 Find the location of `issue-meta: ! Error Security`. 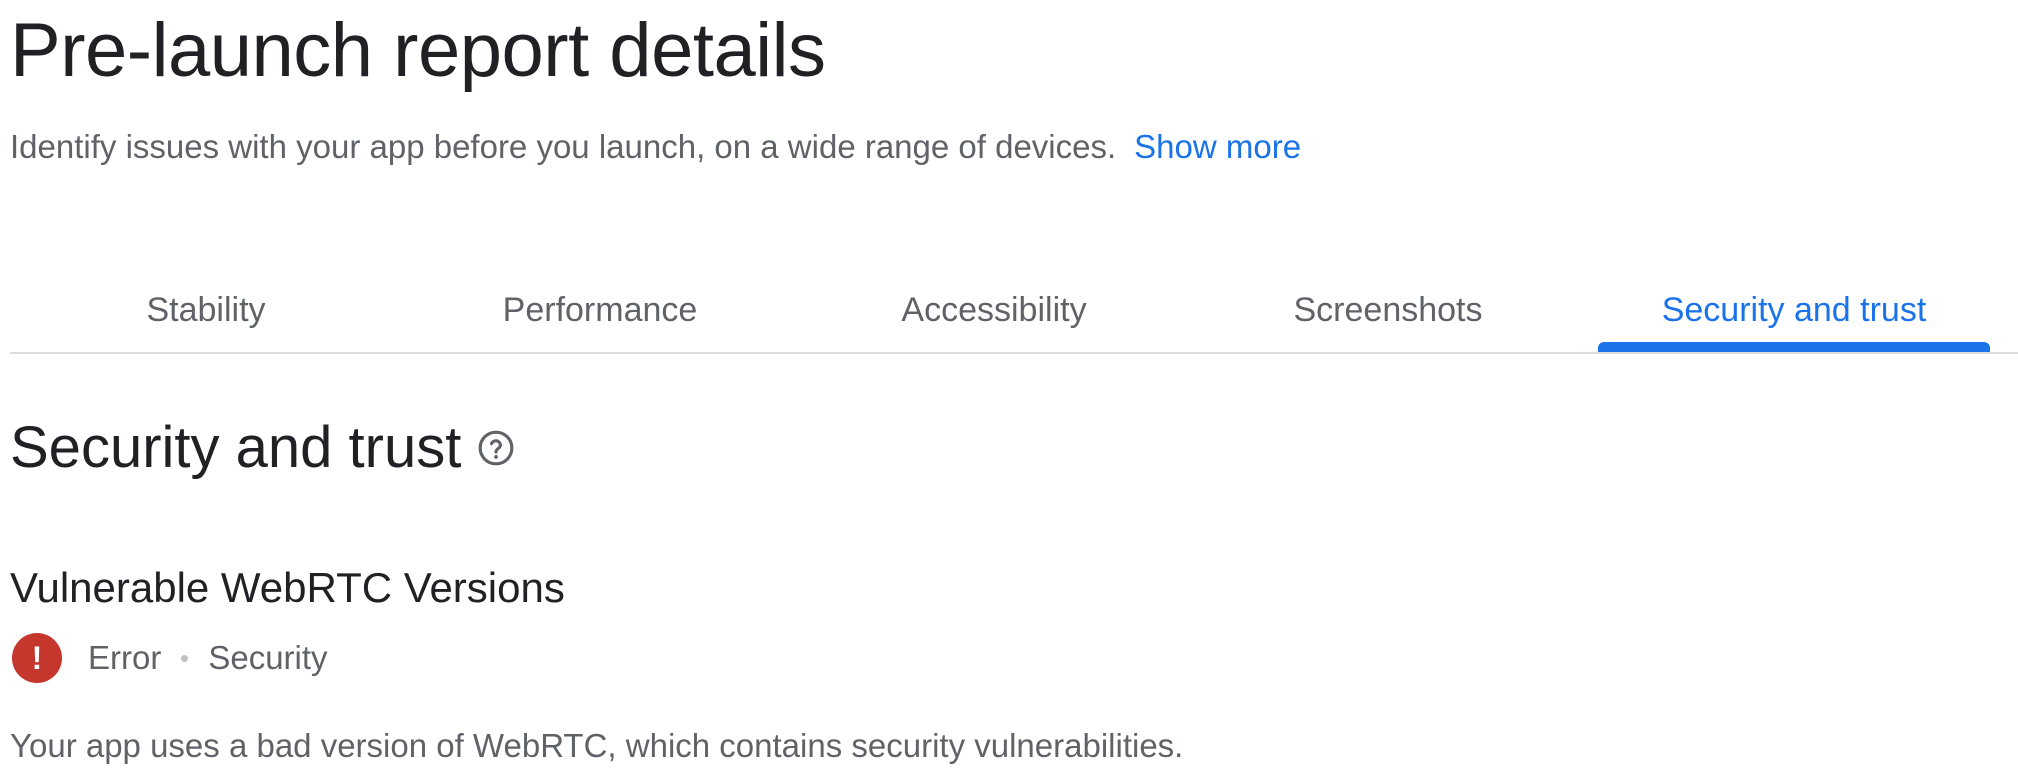

issue-meta: ! Error Security is located at coordinates (170, 658).